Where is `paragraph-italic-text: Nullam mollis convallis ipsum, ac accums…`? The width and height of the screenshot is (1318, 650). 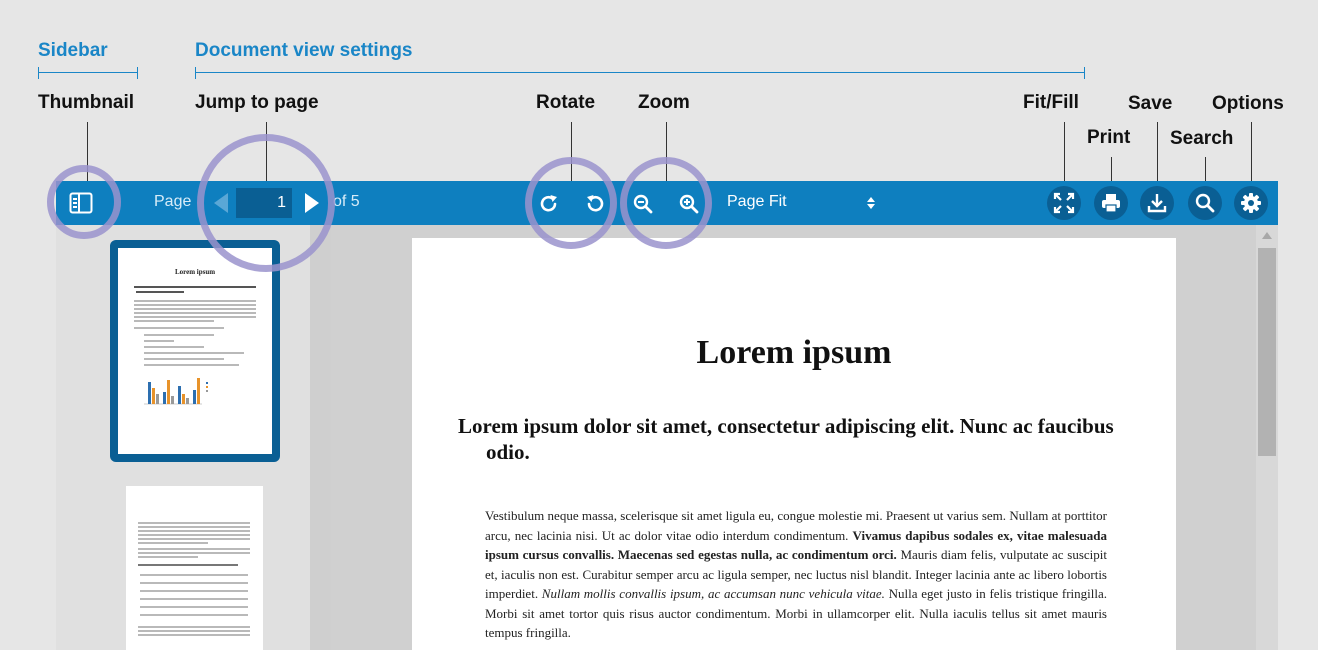
paragraph-italic-text: Nullam mollis convallis ipsum, ac accums… is located at coordinates (713, 593).